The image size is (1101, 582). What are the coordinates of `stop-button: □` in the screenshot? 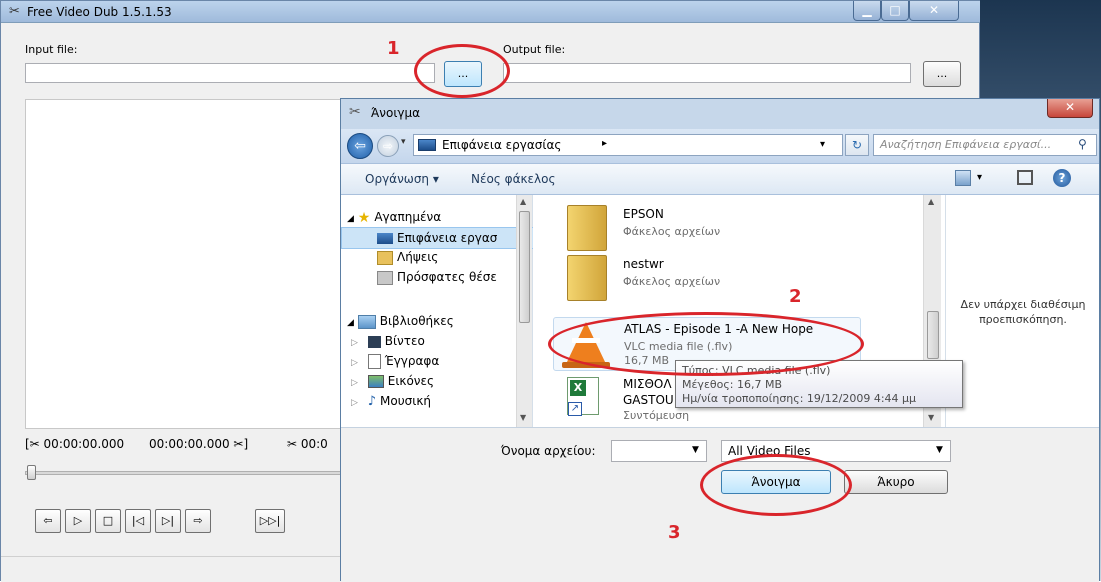 It's located at (108, 521).